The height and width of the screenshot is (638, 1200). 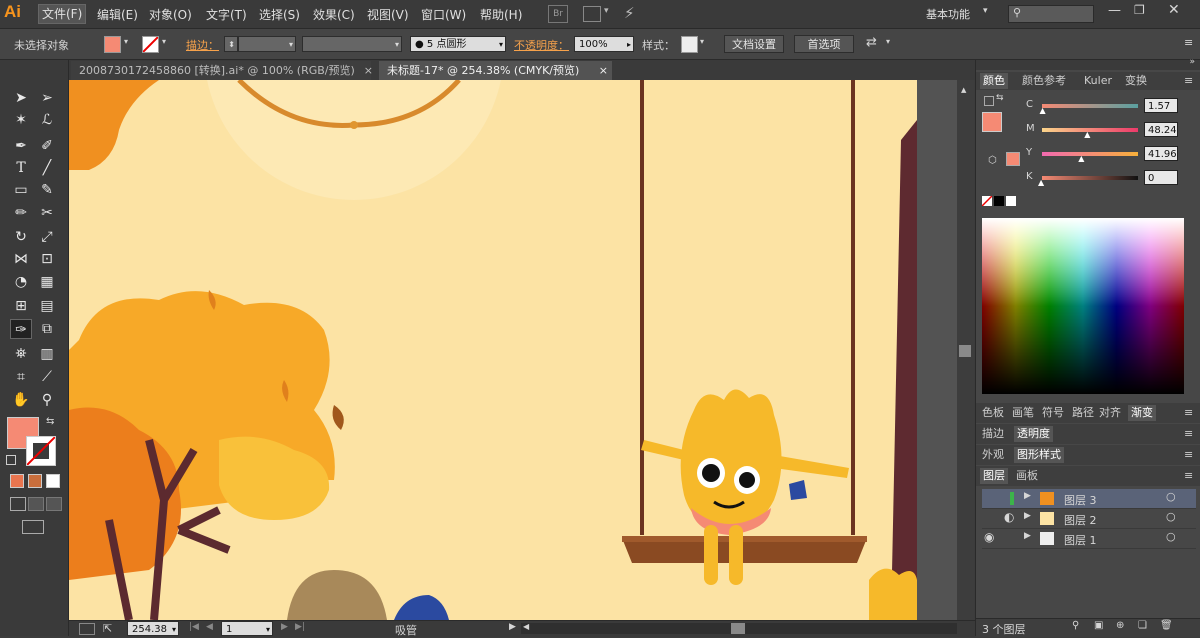 What do you see at coordinates (1171, 496) in the screenshot?
I see `layer-3-target-icon: ○` at bounding box center [1171, 496].